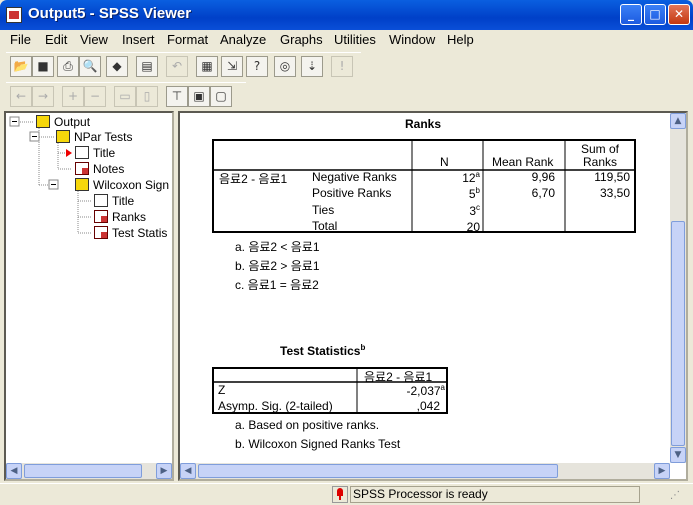 Image resolution: width=693 pixels, height=505 pixels. Describe the element at coordinates (94, 39) in the screenshot. I see `menu-view: View` at that location.